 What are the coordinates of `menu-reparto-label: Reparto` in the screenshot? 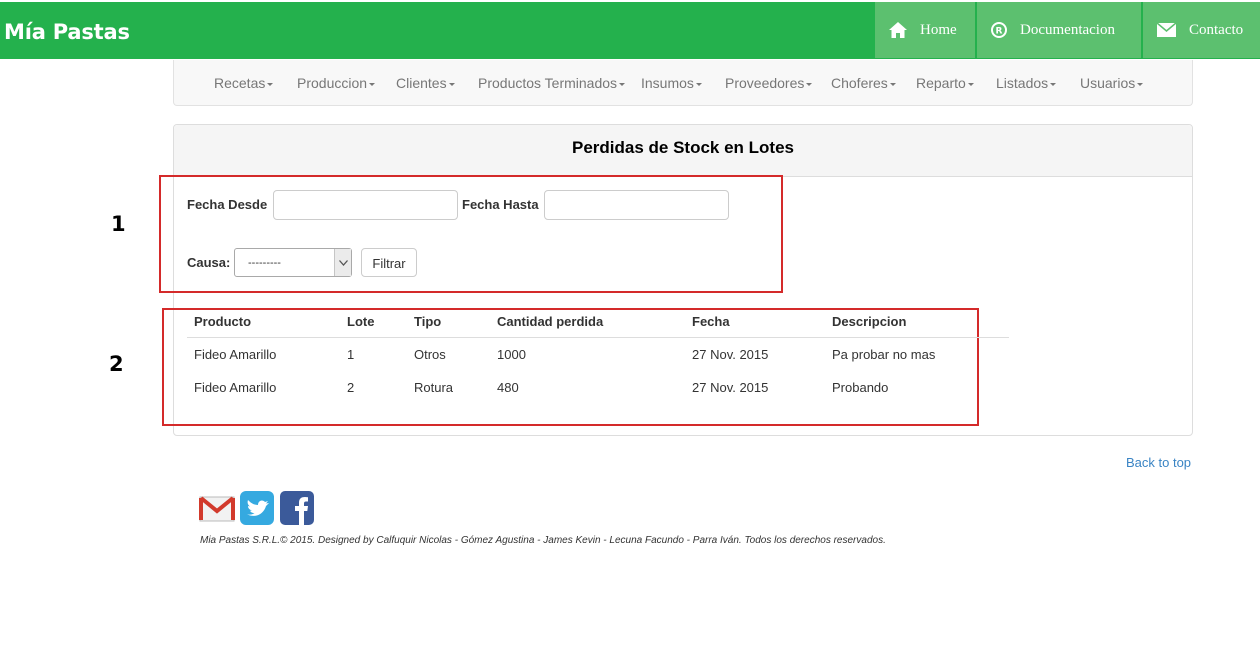 It's located at (941, 83).